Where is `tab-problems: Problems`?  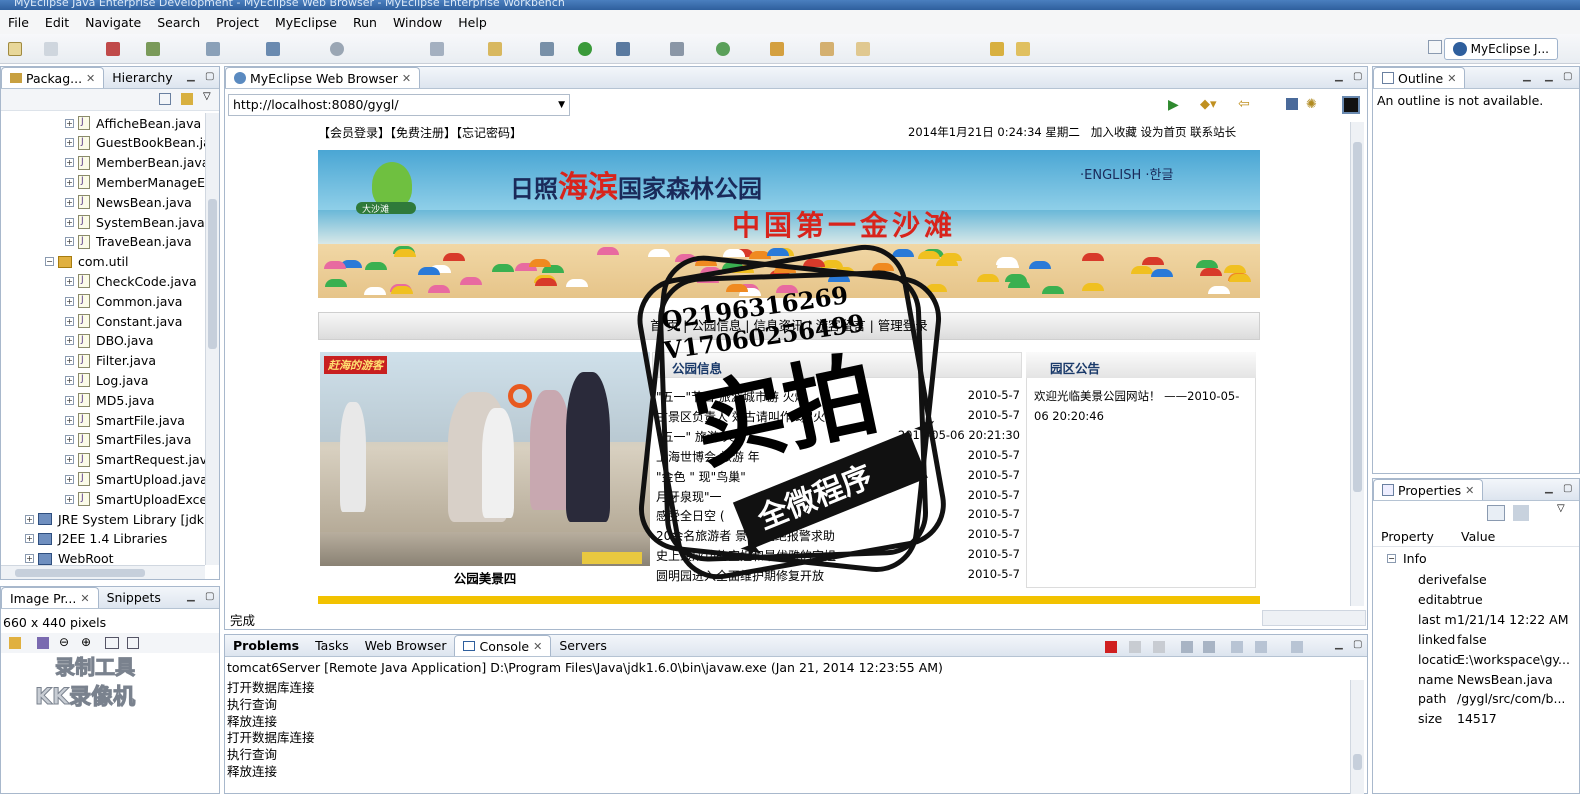
tab-problems: Problems is located at coordinates (266, 645).